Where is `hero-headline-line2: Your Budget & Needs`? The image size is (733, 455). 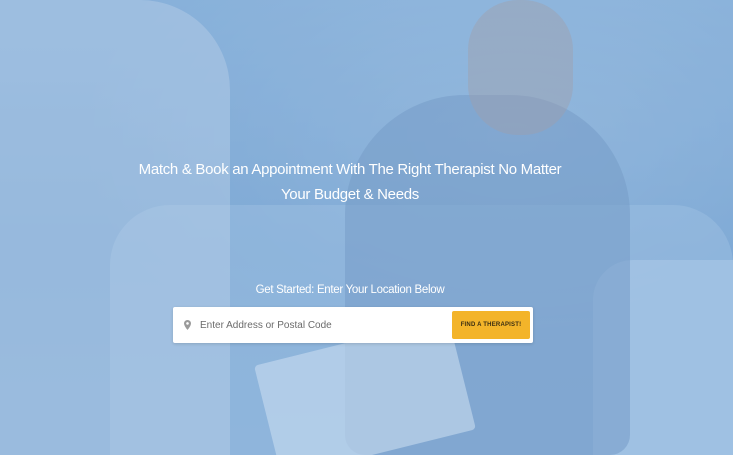
hero-headline-line2: Your Budget & Needs is located at coordinates (350, 194).